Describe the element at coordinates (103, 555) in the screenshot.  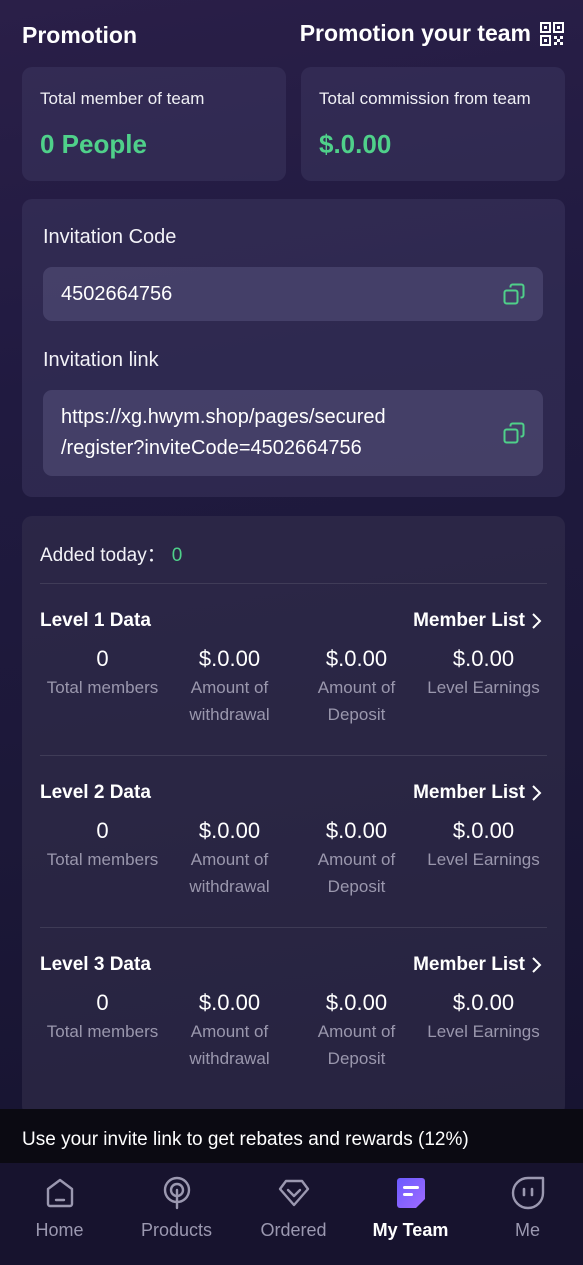
I see `added-today-label: Added today：` at that location.